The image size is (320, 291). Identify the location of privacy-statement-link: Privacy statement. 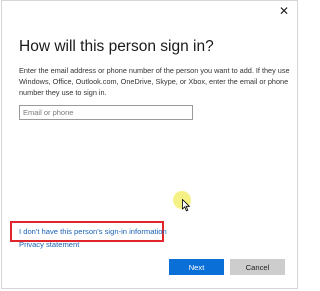
(49, 244).